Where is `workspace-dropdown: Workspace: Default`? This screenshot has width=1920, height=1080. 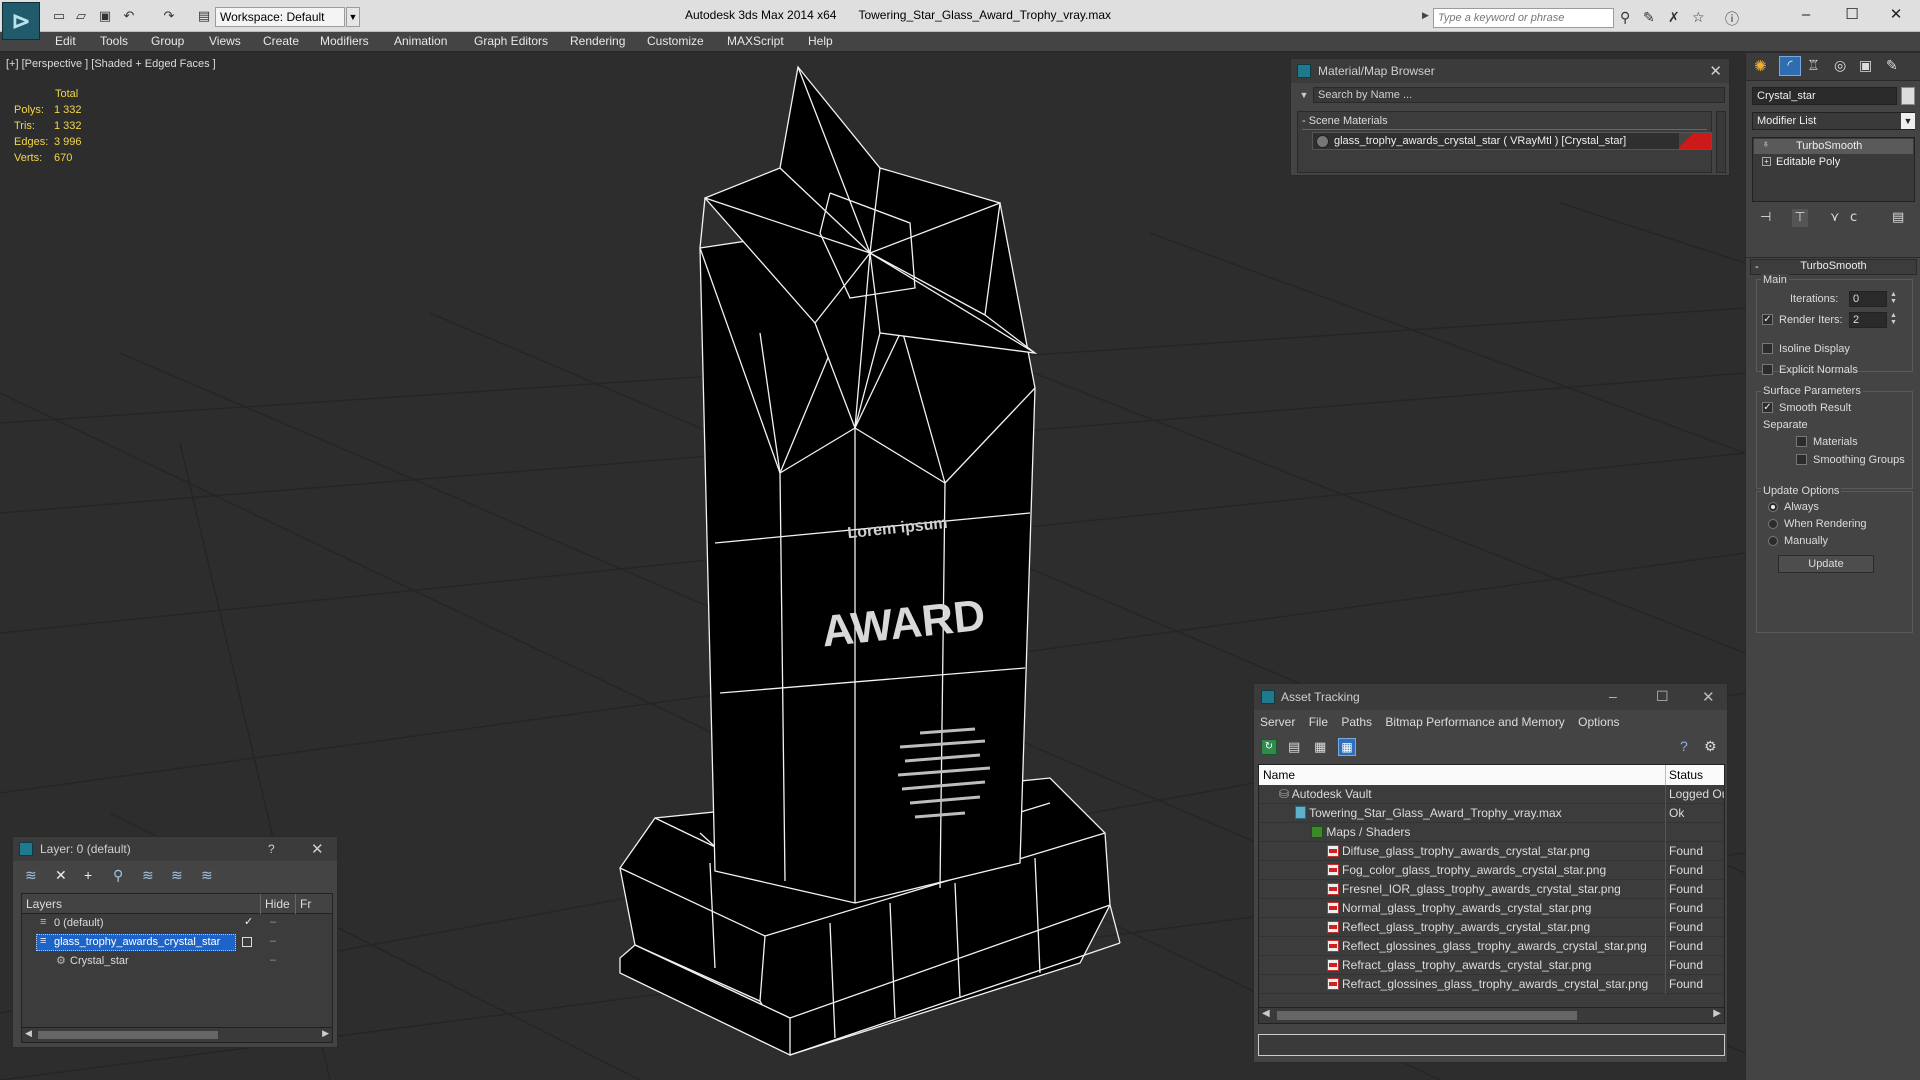
workspace-dropdown: Workspace: Default is located at coordinates (280, 17).